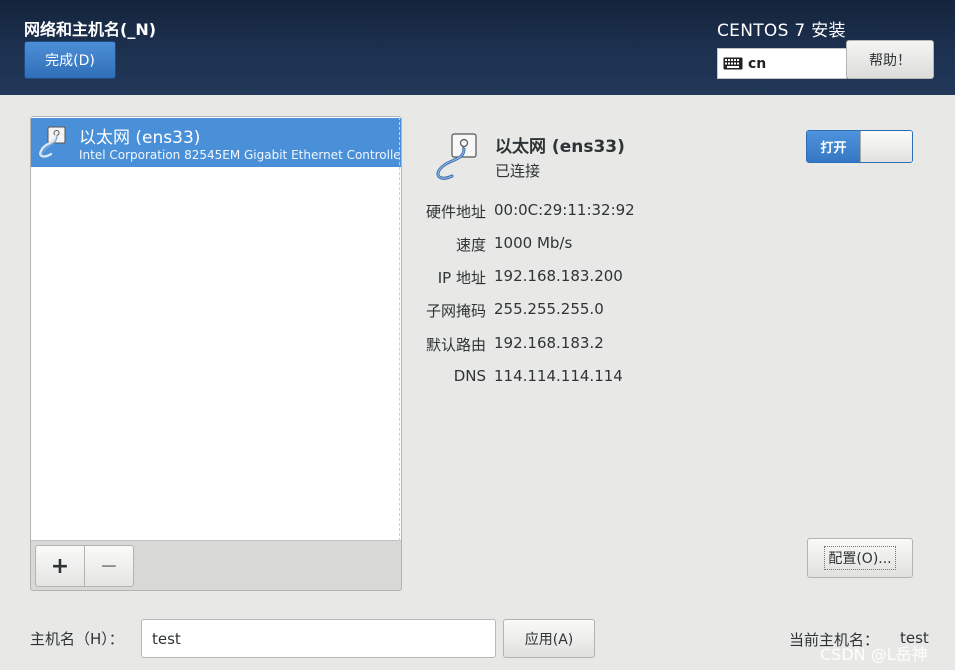 This screenshot has height=670, width=955. What do you see at coordinates (782, 63) in the screenshot?
I see `keyboard-layout-indicator: cn` at bounding box center [782, 63].